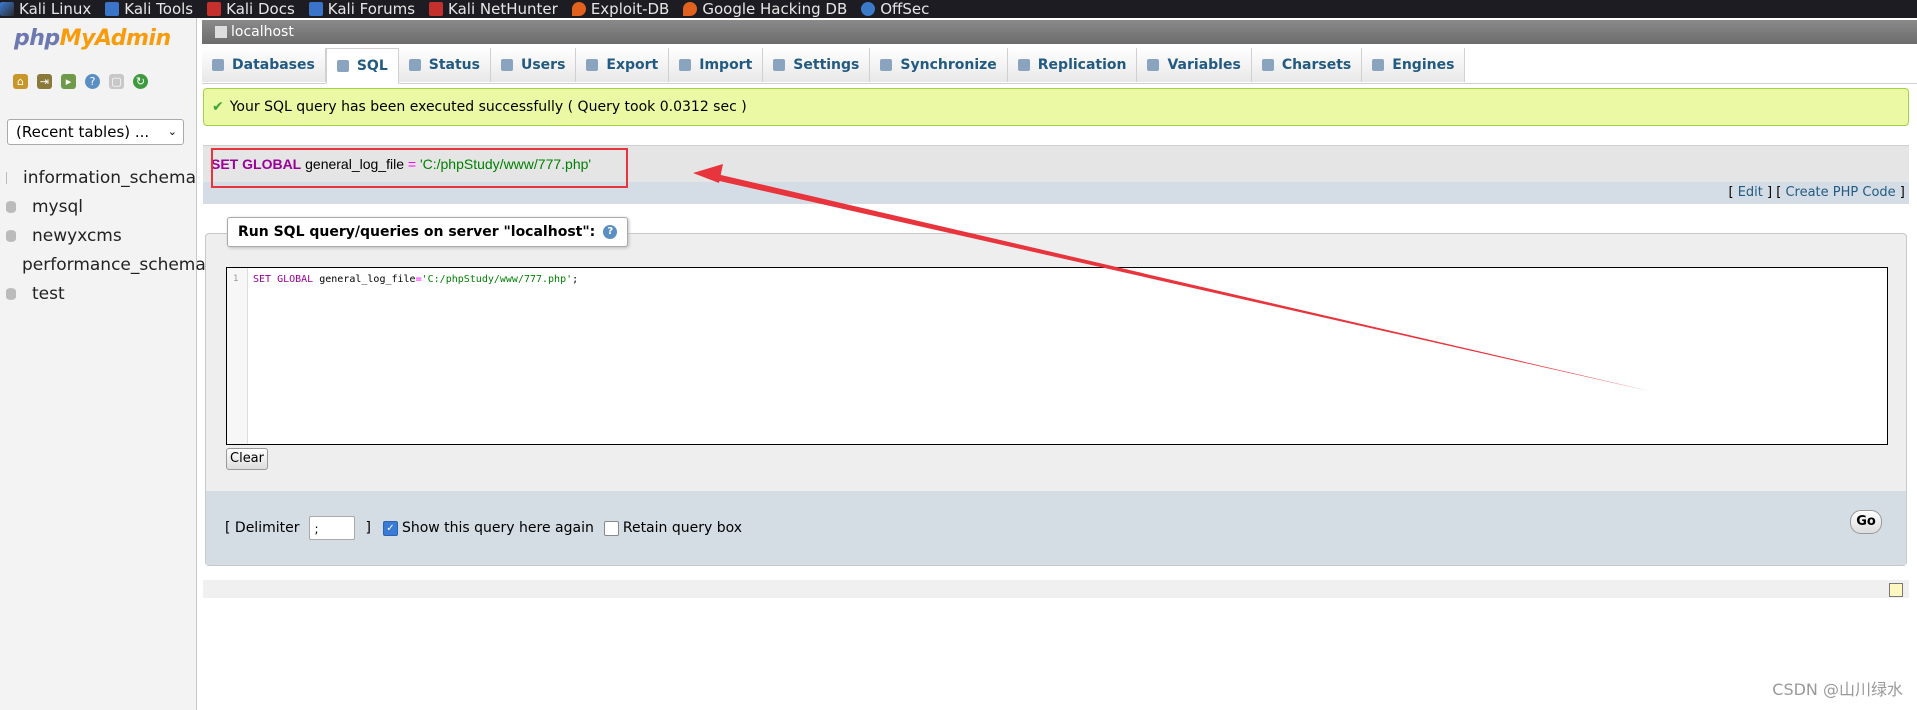  I want to click on tab-export: Export, so click(623, 65).